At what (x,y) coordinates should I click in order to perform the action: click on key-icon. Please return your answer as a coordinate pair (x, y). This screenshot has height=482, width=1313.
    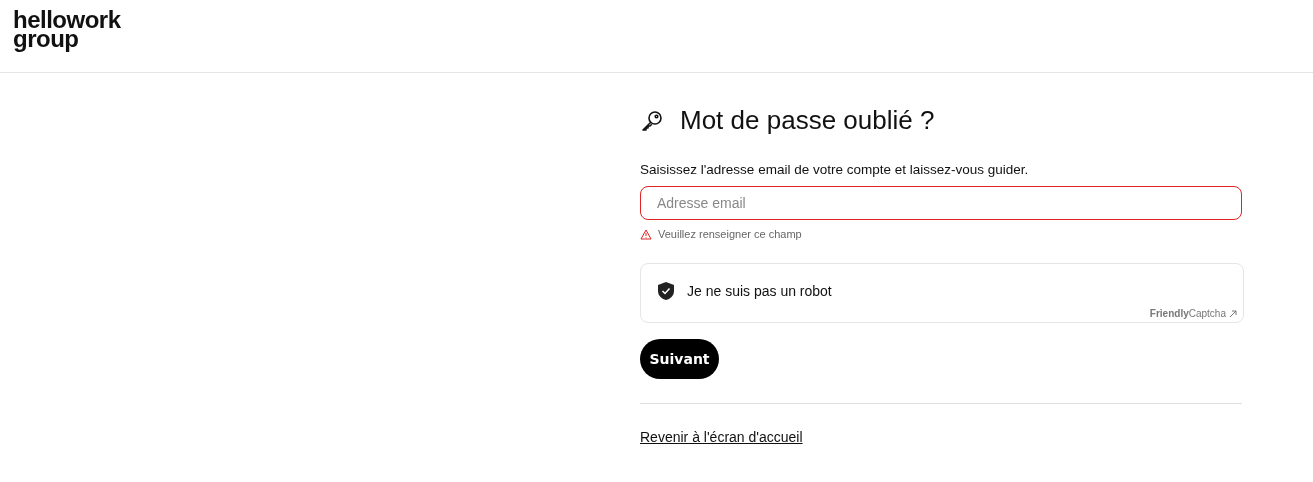
    Looking at the image, I should click on (652, 120).